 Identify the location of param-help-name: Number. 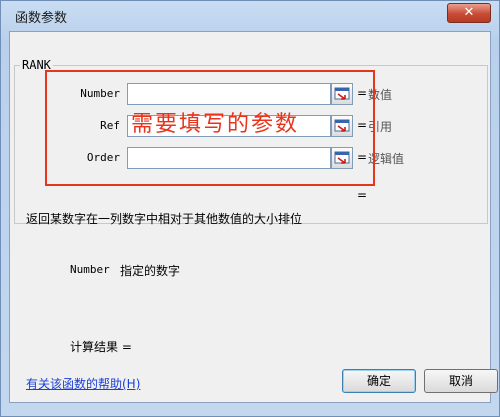
(90, 269).